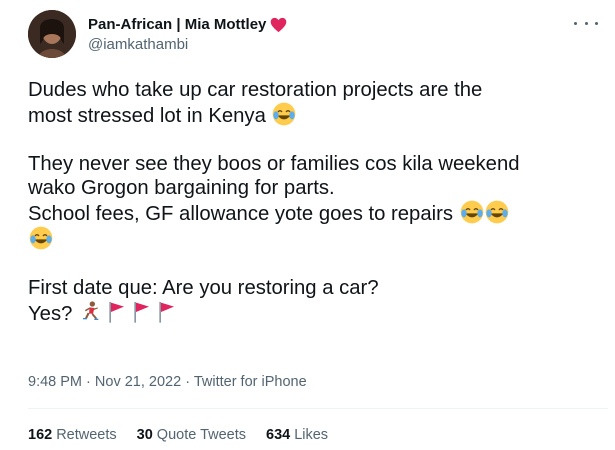  I want to click on tweet-date: Nov 21, 2022, so click(138, 382).